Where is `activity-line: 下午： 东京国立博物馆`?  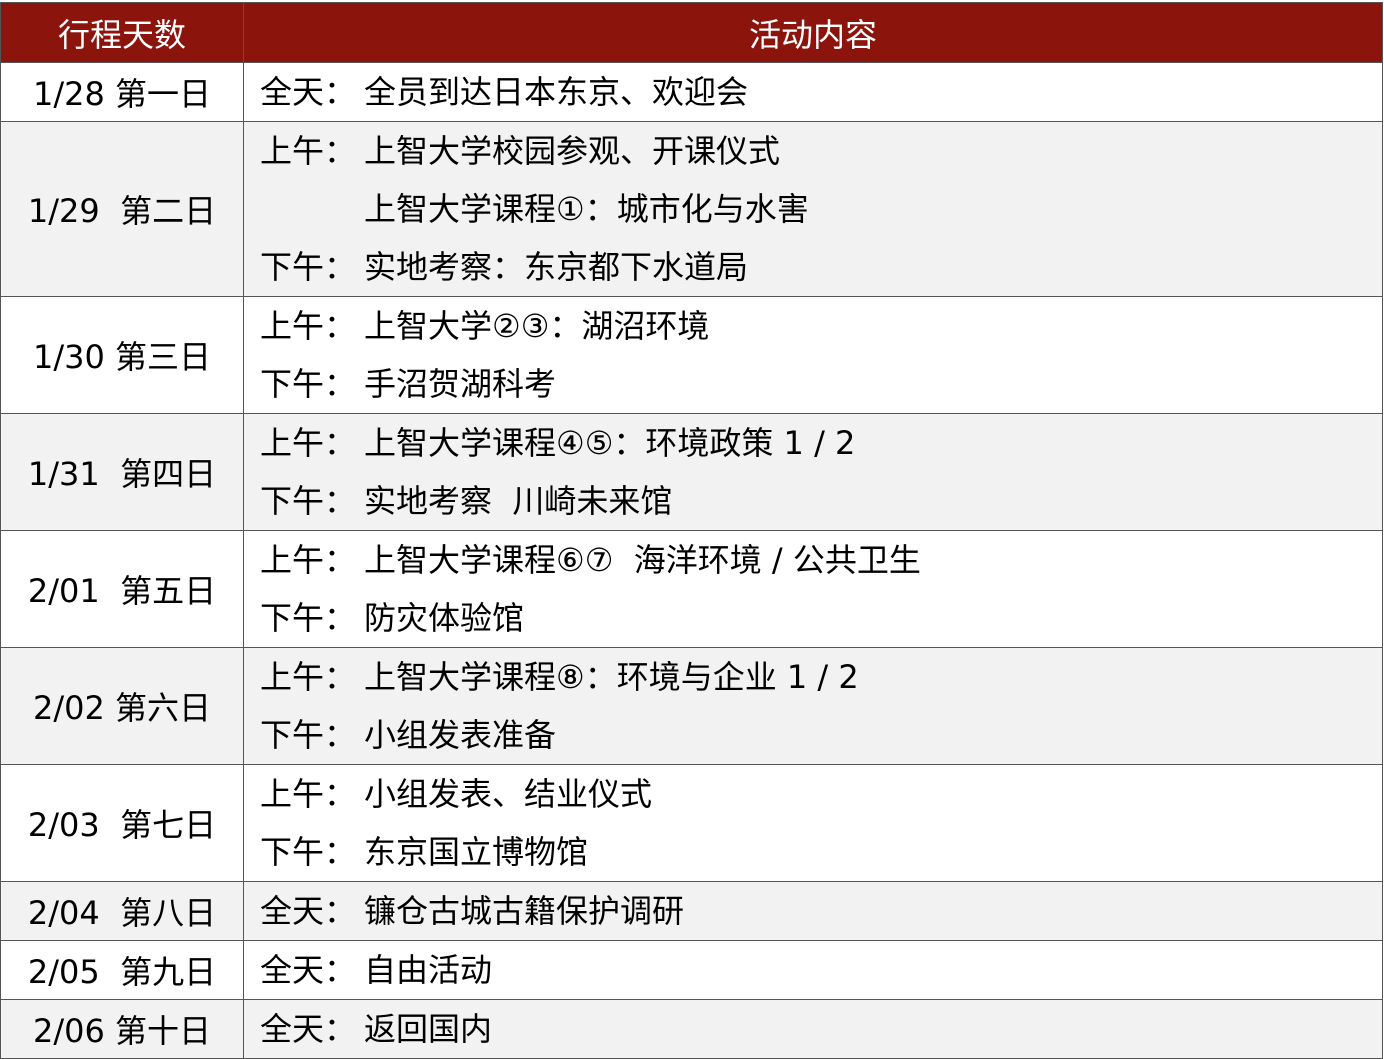 activity-line: 下午： 东京国立博物馆 is located at coordinates (821, 852).